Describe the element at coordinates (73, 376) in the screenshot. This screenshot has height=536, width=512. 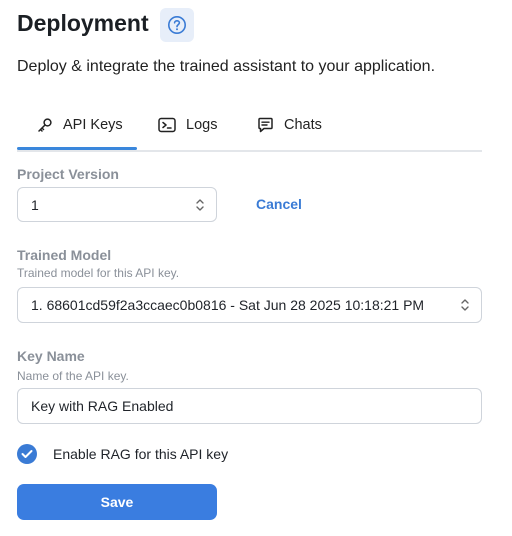
I see `key-name-help: Name of the API key.` at that location.